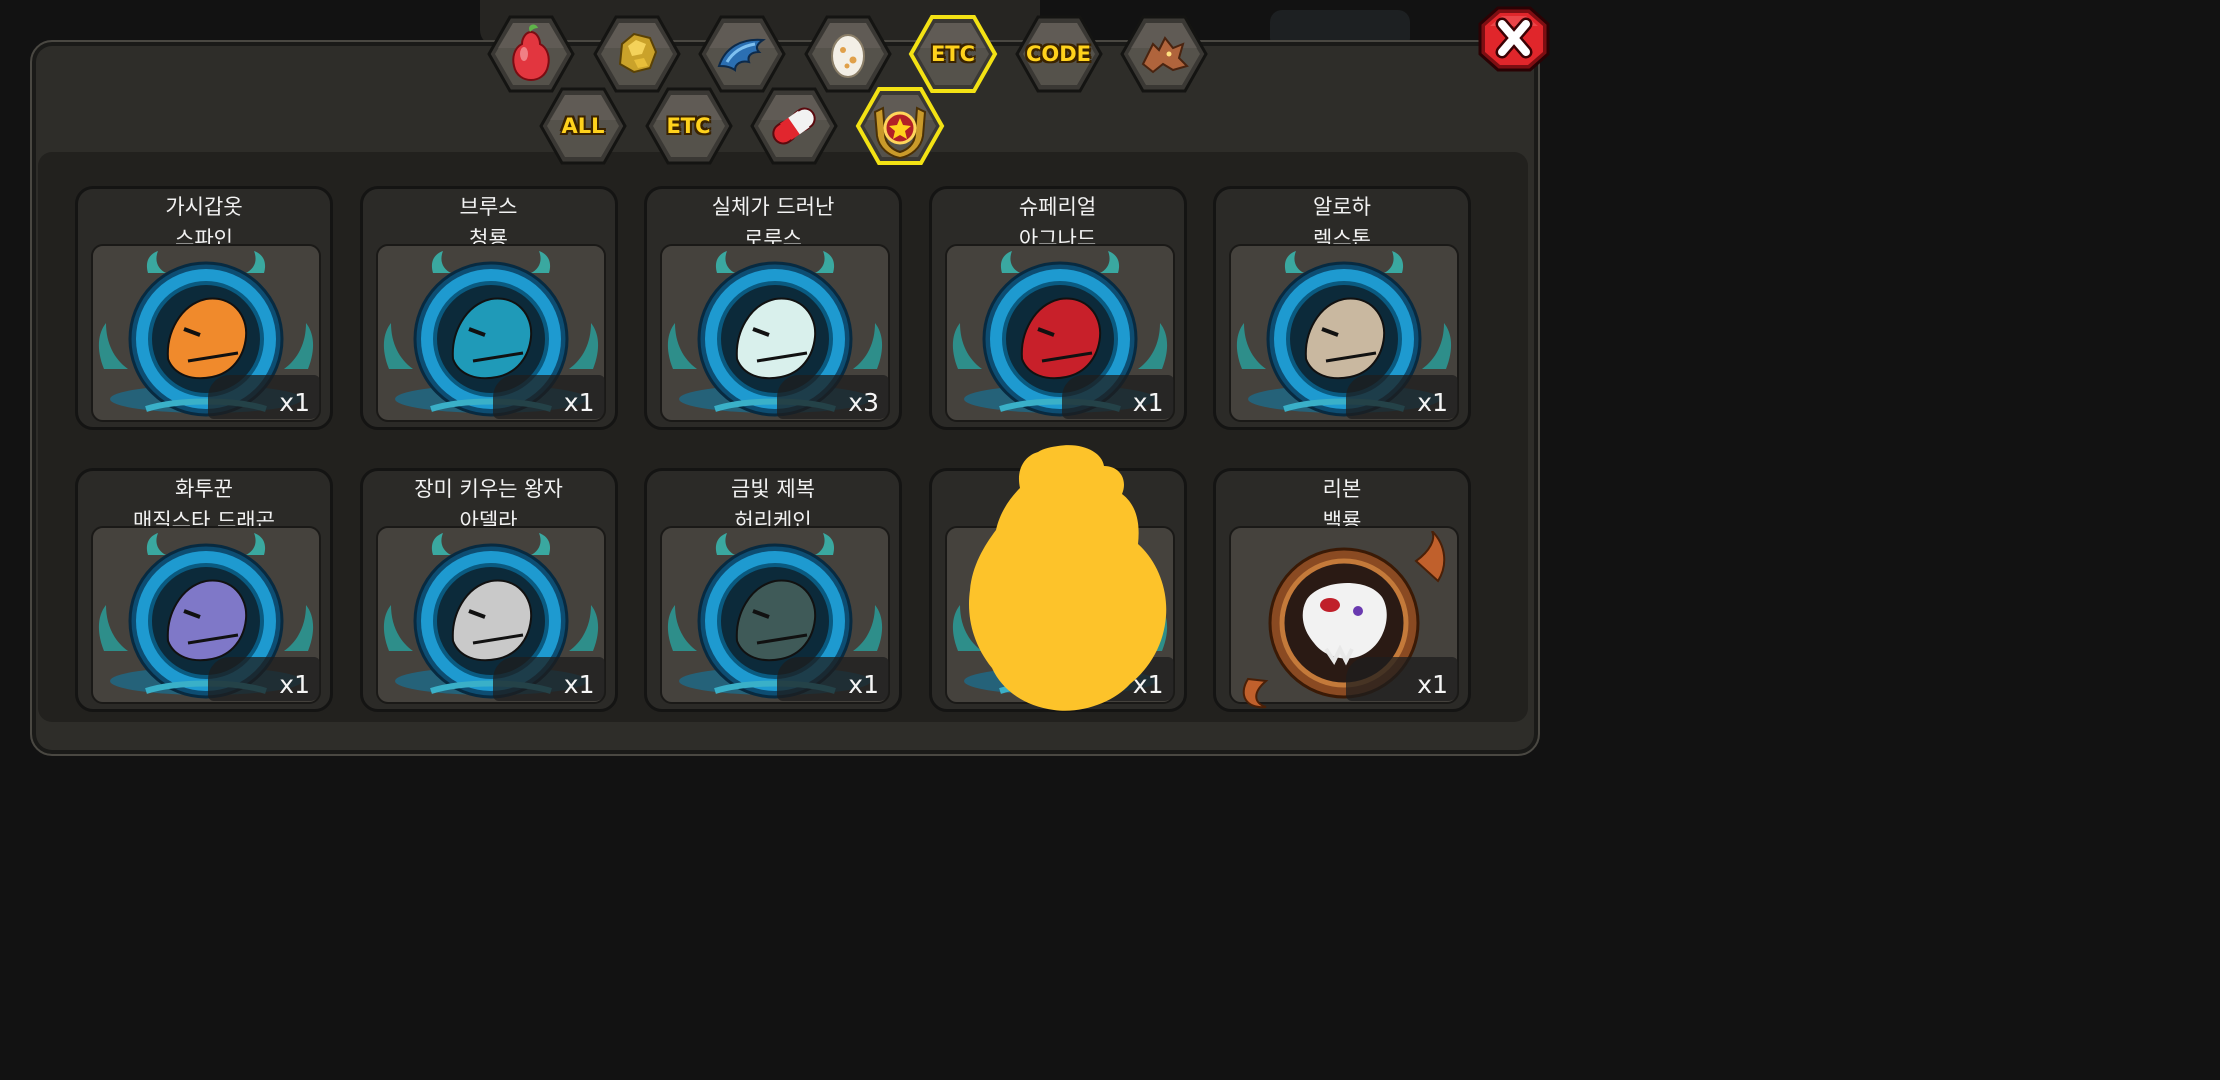  I want to click on close-button, so click(1514, 39).